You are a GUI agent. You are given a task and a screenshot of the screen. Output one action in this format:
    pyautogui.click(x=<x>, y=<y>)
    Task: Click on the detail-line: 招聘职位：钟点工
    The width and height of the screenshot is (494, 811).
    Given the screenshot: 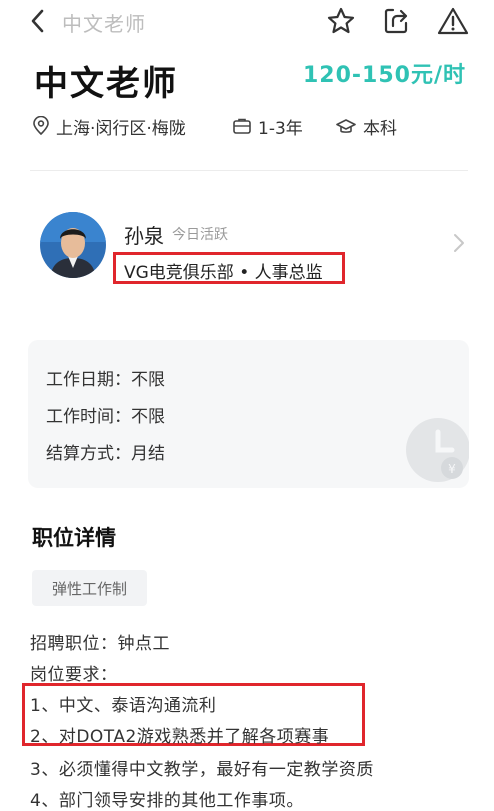 What is the action you would take?
    pyautogui.click(x=100, y=644)
    